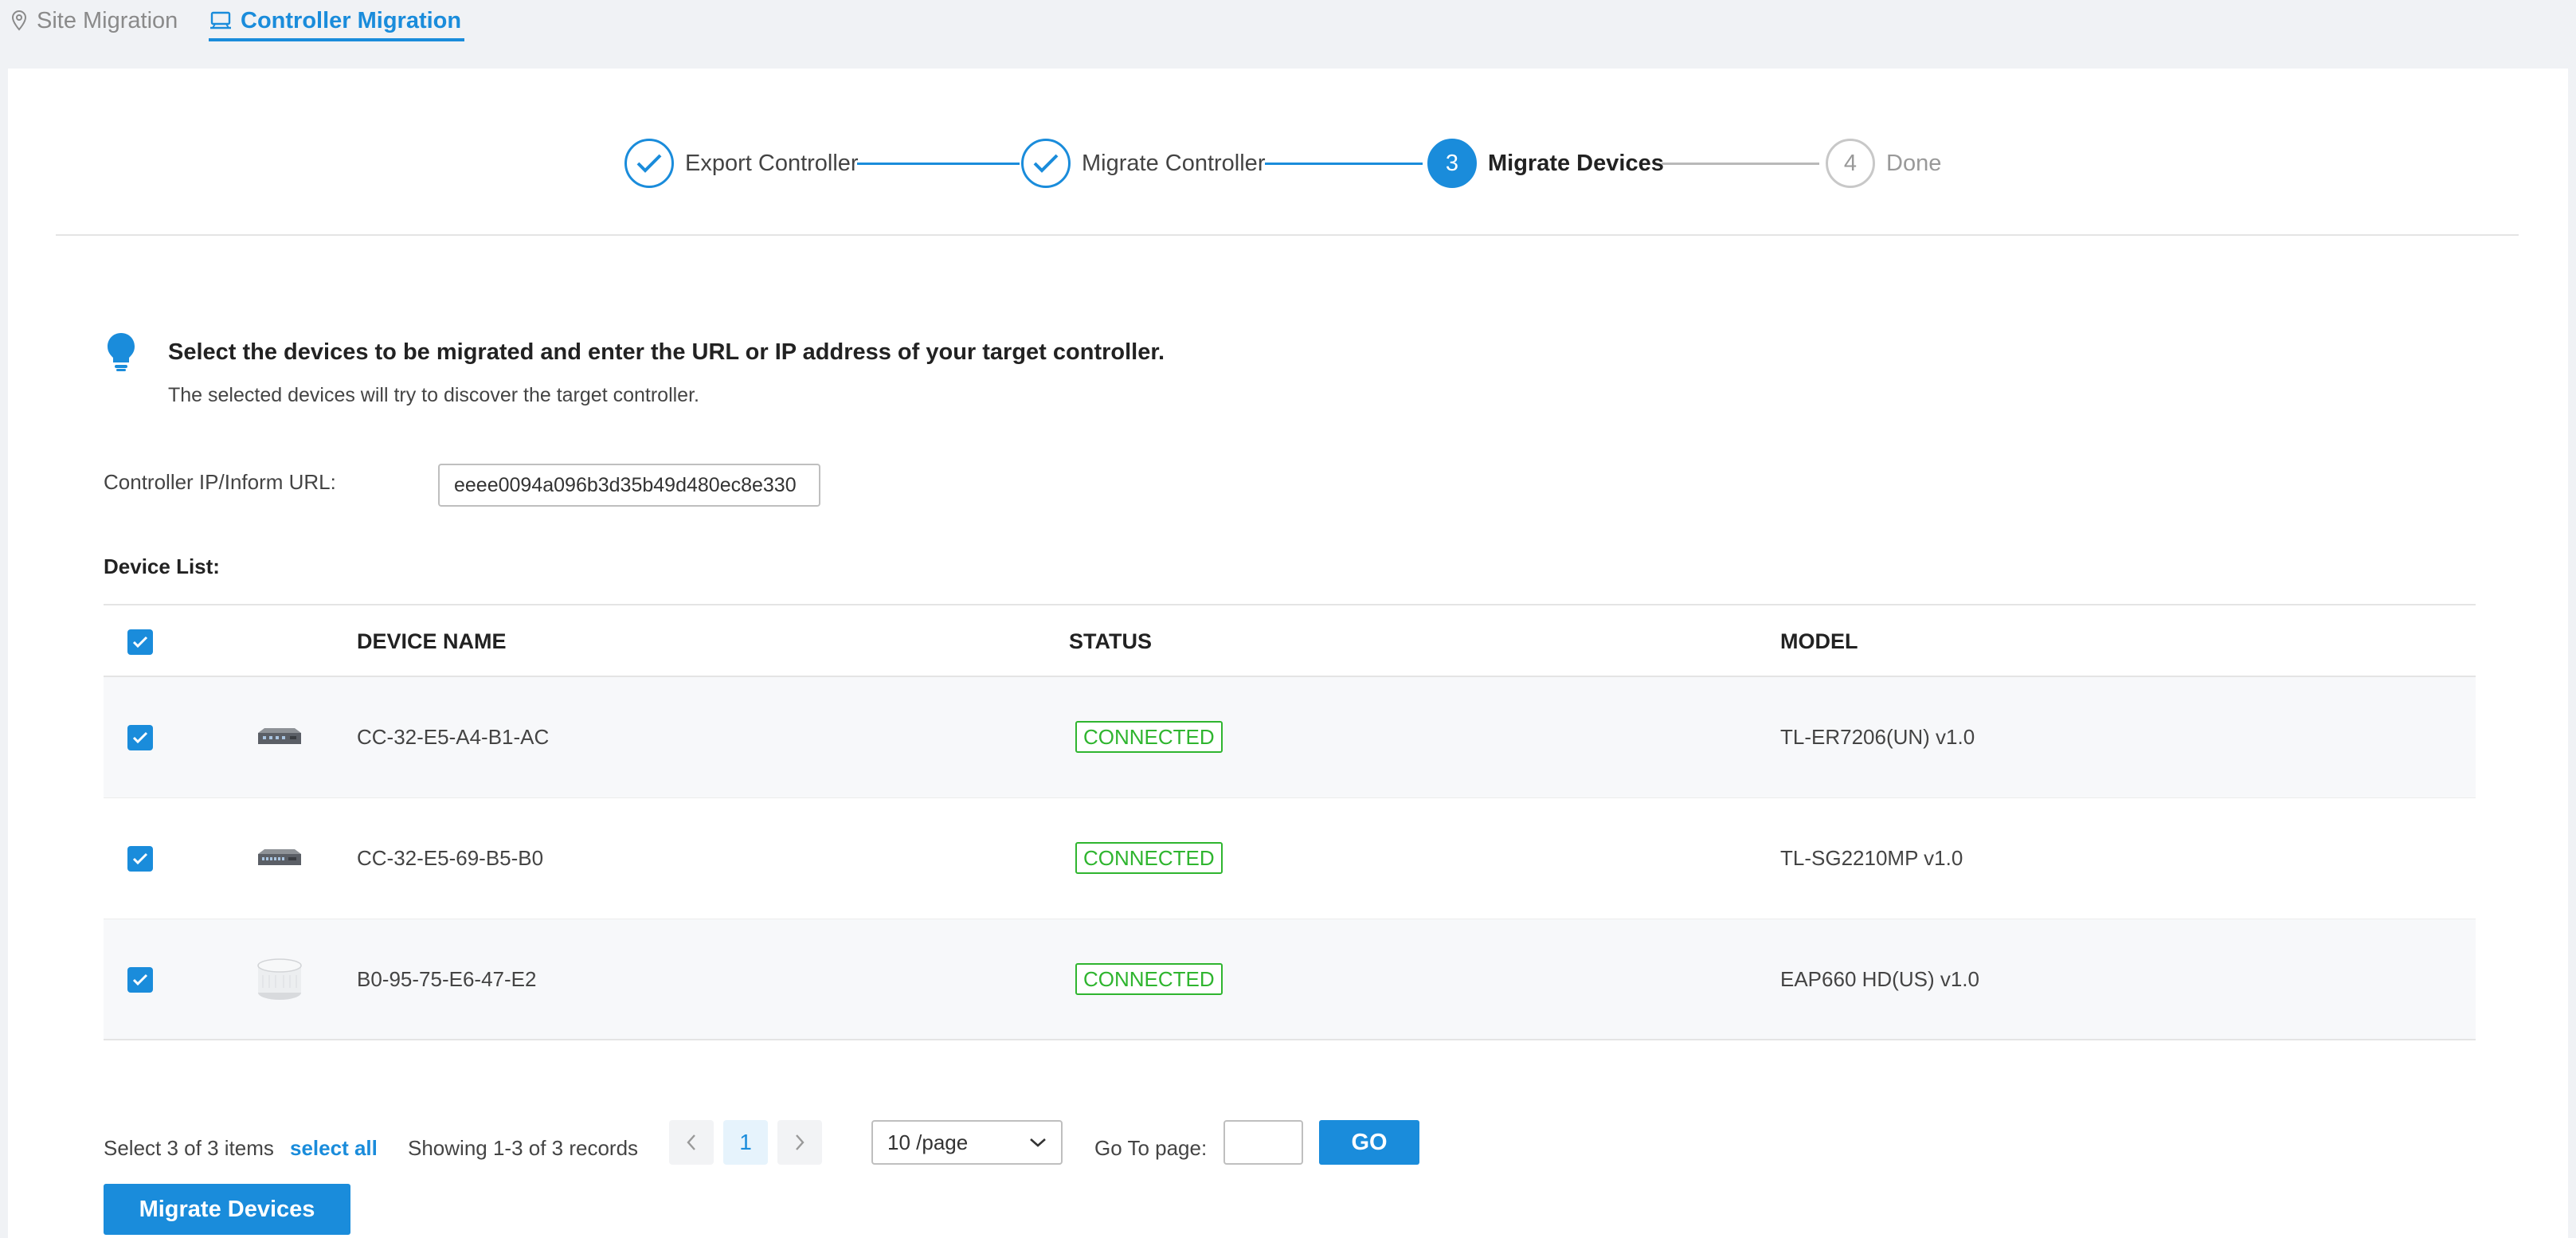  Describe the element at coordinates (1174, 163) in the screenshot. I see `step-label: Migrate Controller` at that location.